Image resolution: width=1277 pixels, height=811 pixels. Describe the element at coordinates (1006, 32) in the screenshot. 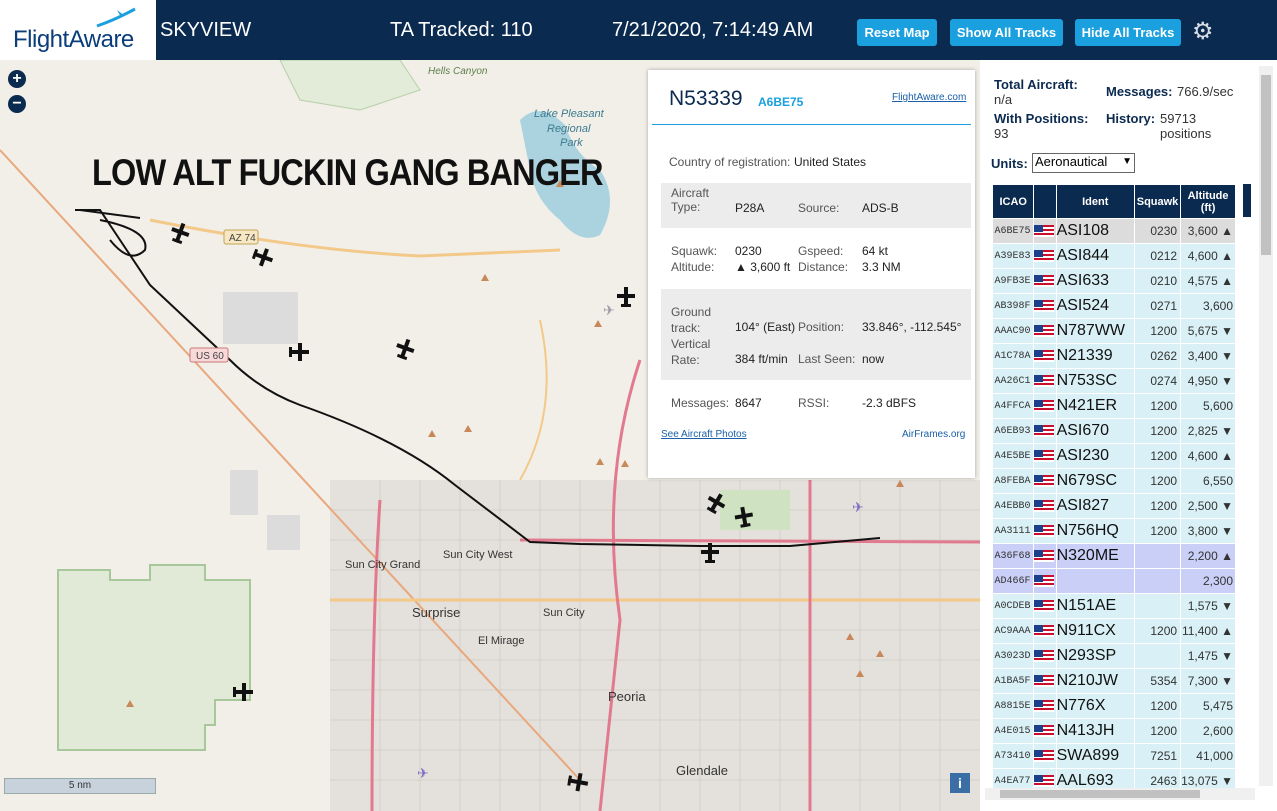

I see `show-all-tracks-button: Show All Tracks` at that location.